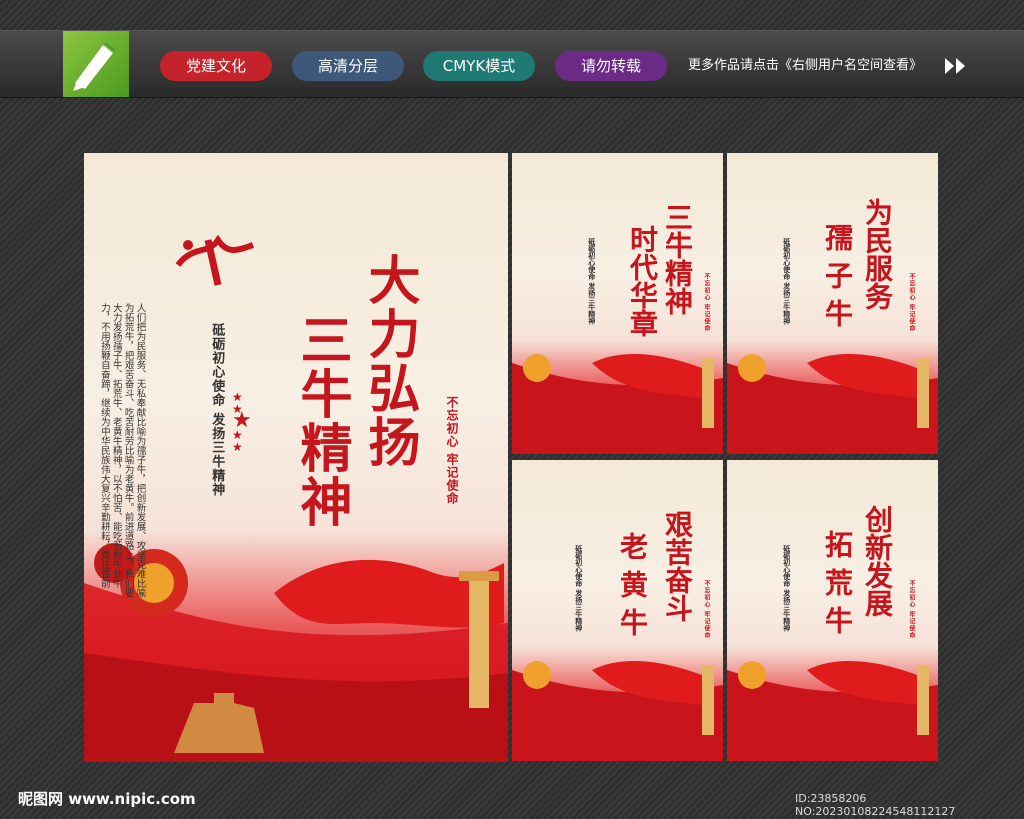  I want to click on pen-logo-icon, so click(94, 66).